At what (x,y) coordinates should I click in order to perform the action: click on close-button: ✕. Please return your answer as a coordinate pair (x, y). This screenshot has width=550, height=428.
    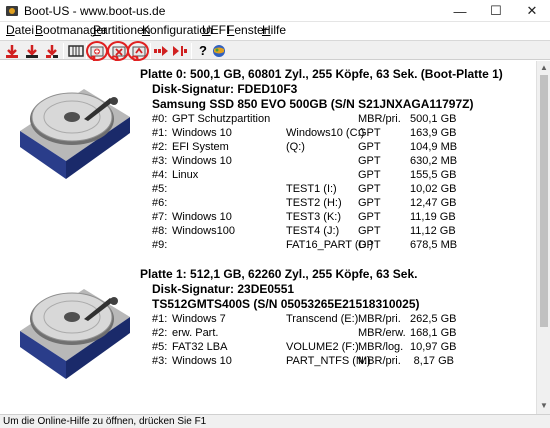
    Looking at the image, I should click on (532, 11).